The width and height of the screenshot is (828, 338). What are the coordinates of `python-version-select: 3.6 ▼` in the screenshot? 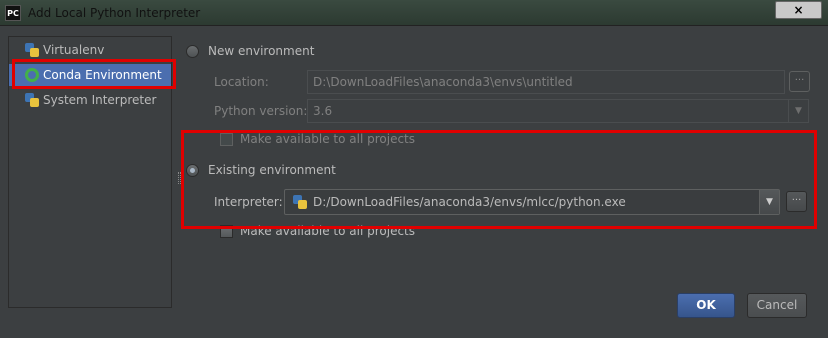 It's located at (558, 111).